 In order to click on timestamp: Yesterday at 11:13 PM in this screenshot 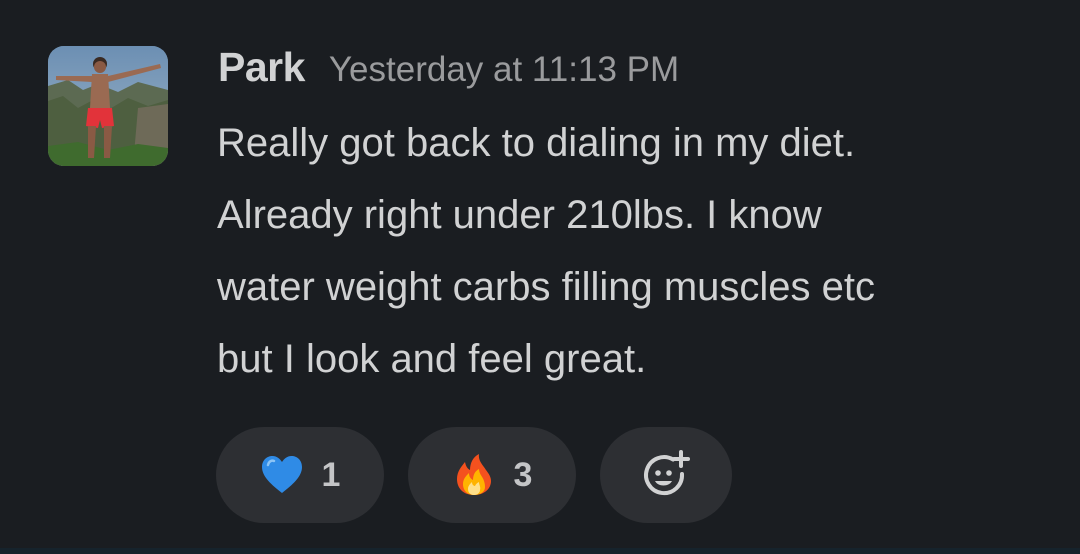, I will do `click(504, 70)`.